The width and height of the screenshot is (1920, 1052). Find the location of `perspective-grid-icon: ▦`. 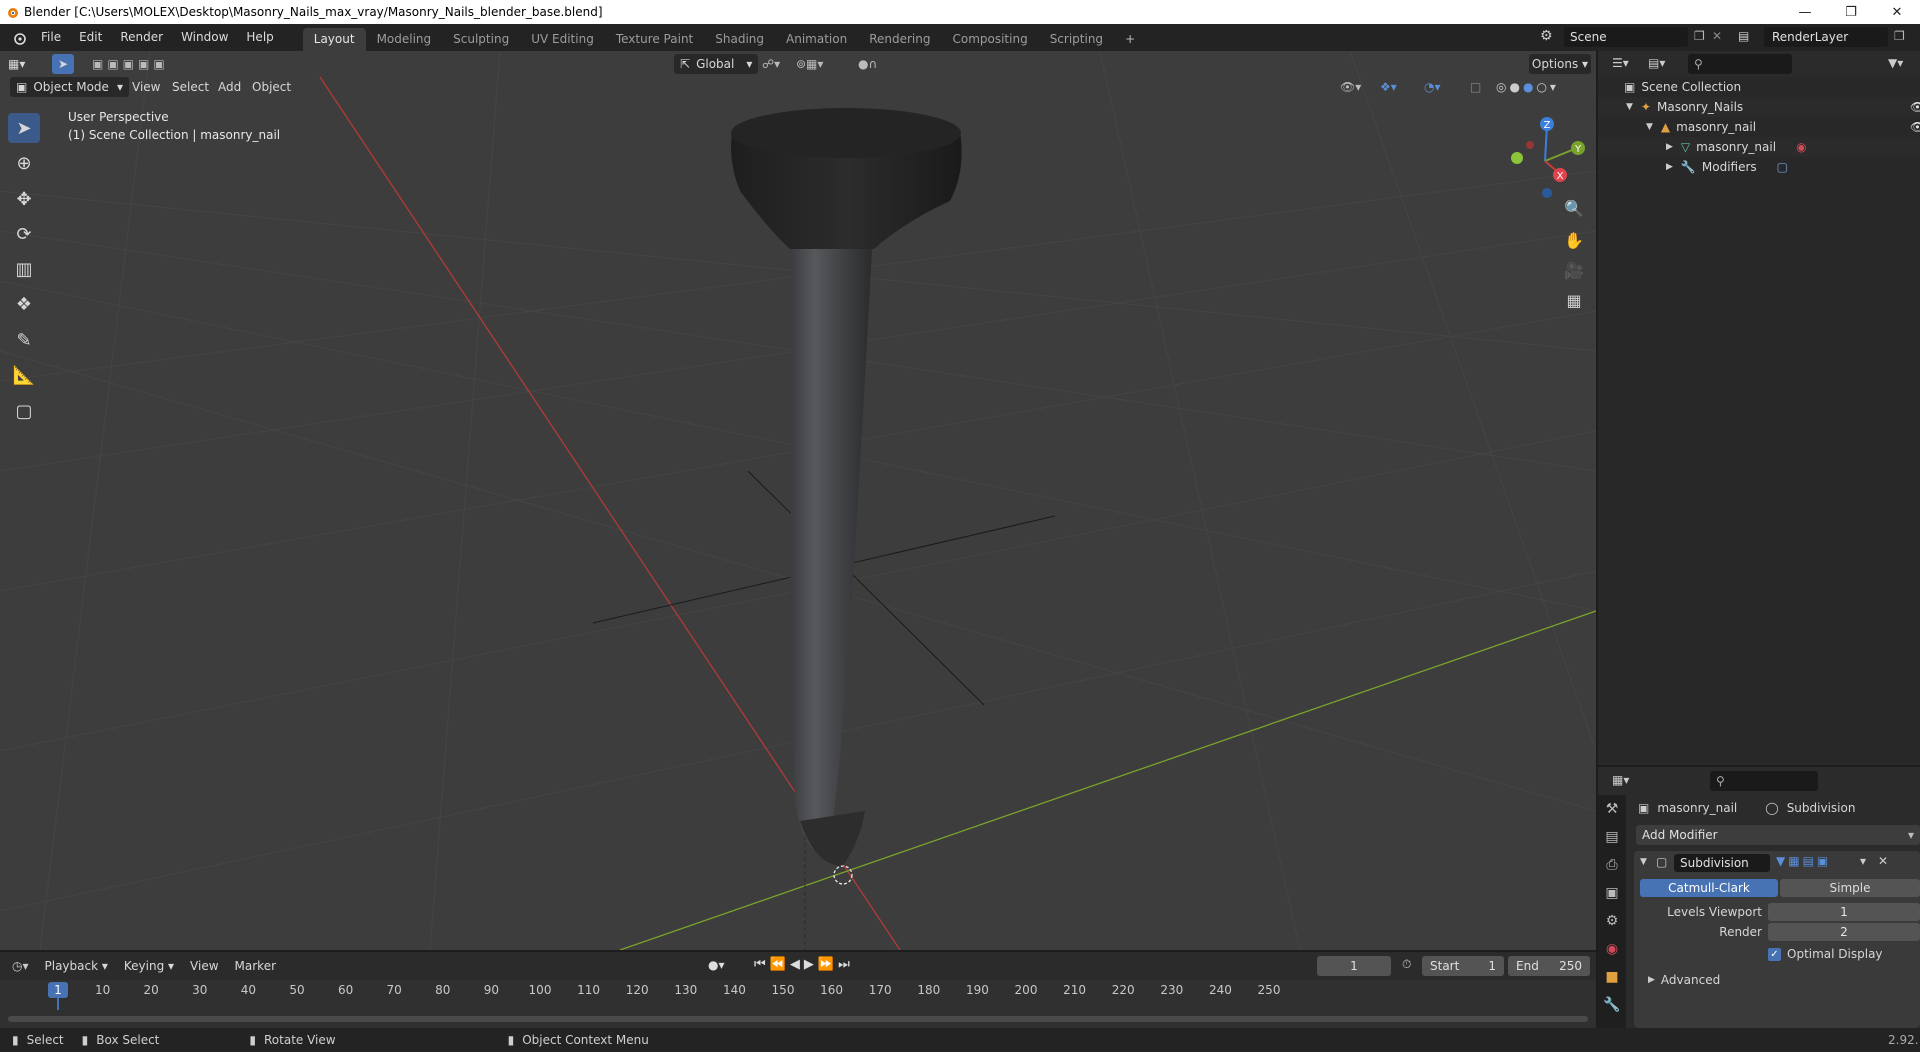

perspective-grid-icon: ▦ is located at coordinates (1574, 300).